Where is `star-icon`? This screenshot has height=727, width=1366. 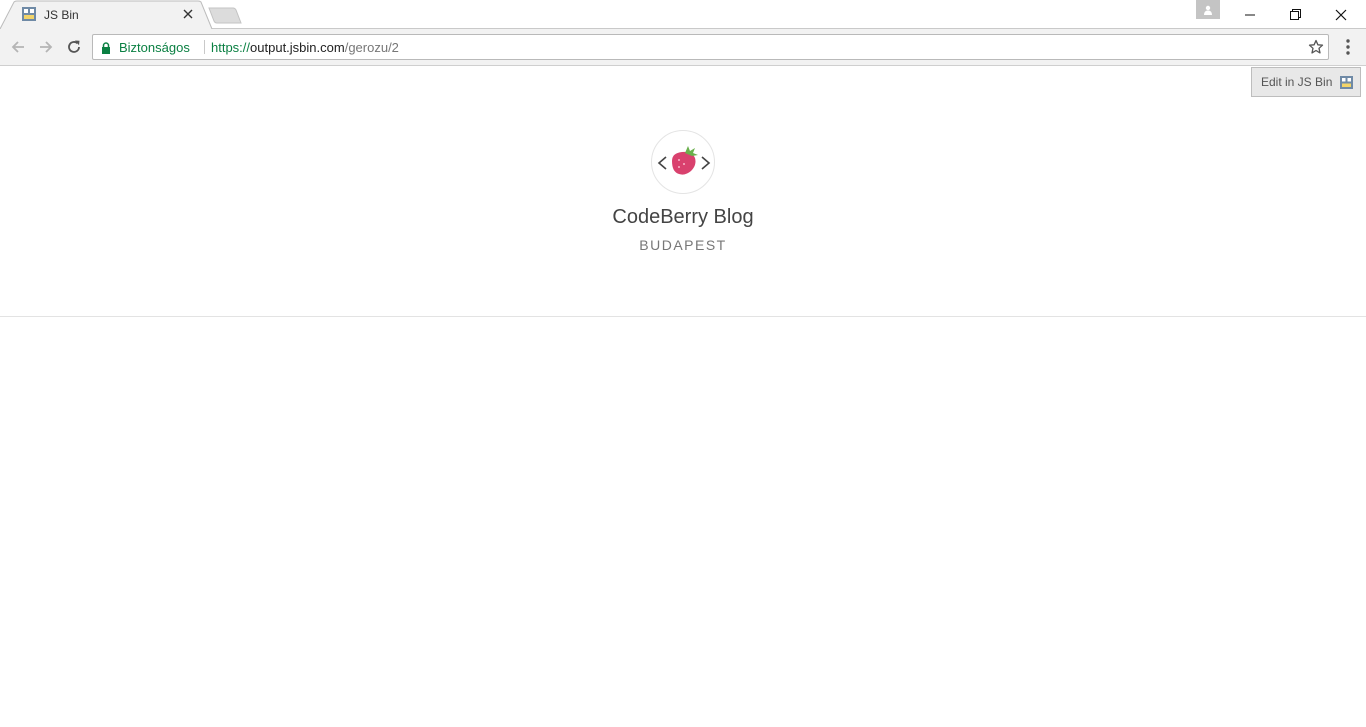
star-icon is located at coordinates (1316, 47).